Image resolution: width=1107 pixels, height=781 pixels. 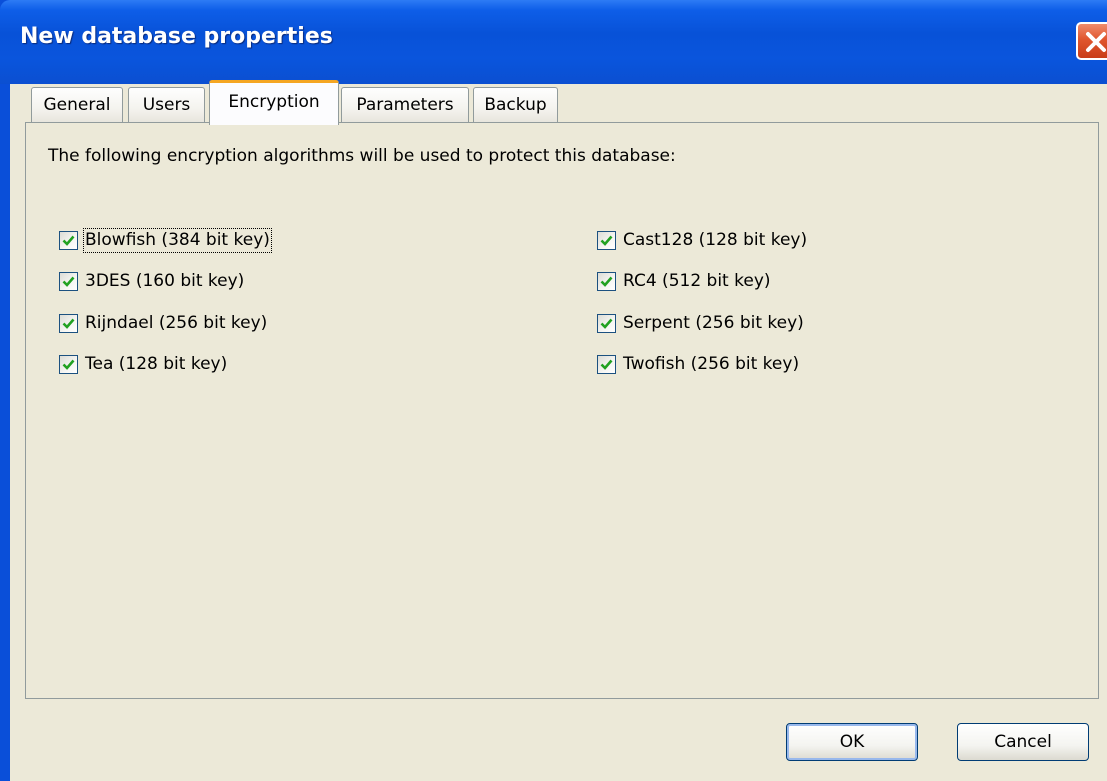 I want to click on close-icon, so click(x=1096, y=42).